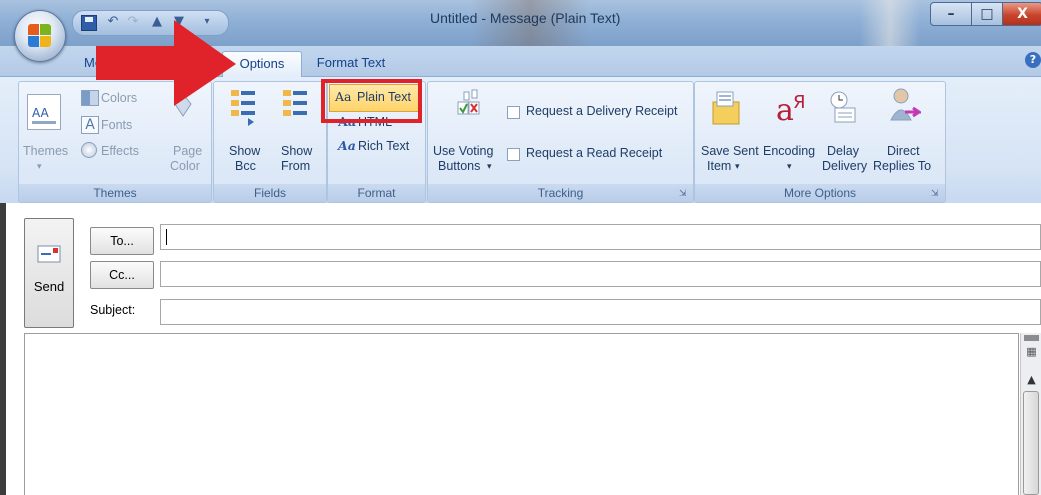  What do you see at coordinates (789, 166) in the screenshot?
I see `encoding-dropdown-icon: ▾` at bounding box center [789, 166].